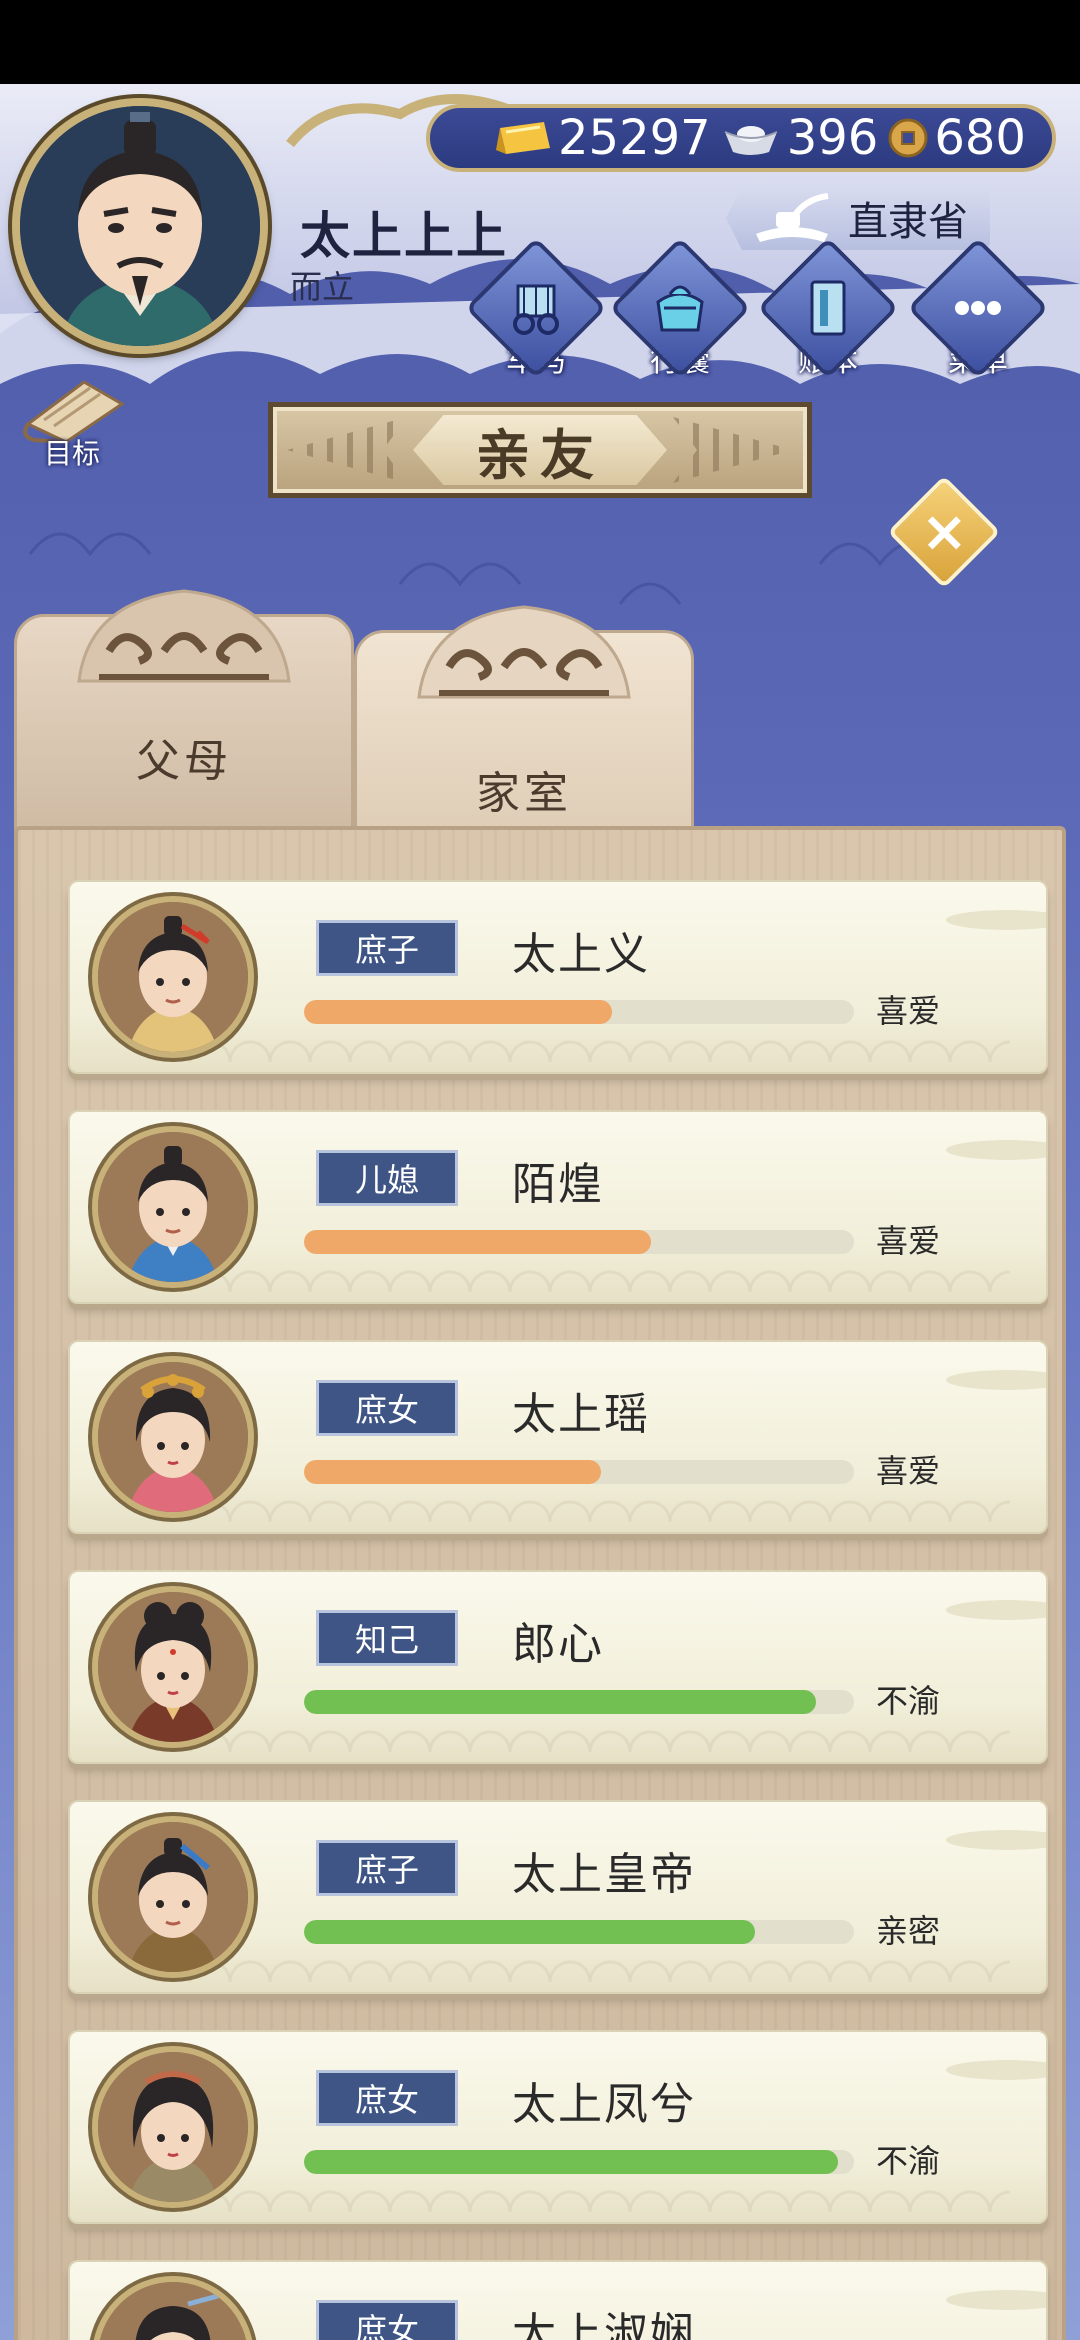 This screenshot has width=1080, height=2340. I want to click on gold-bar-icon, so click(523, 138).